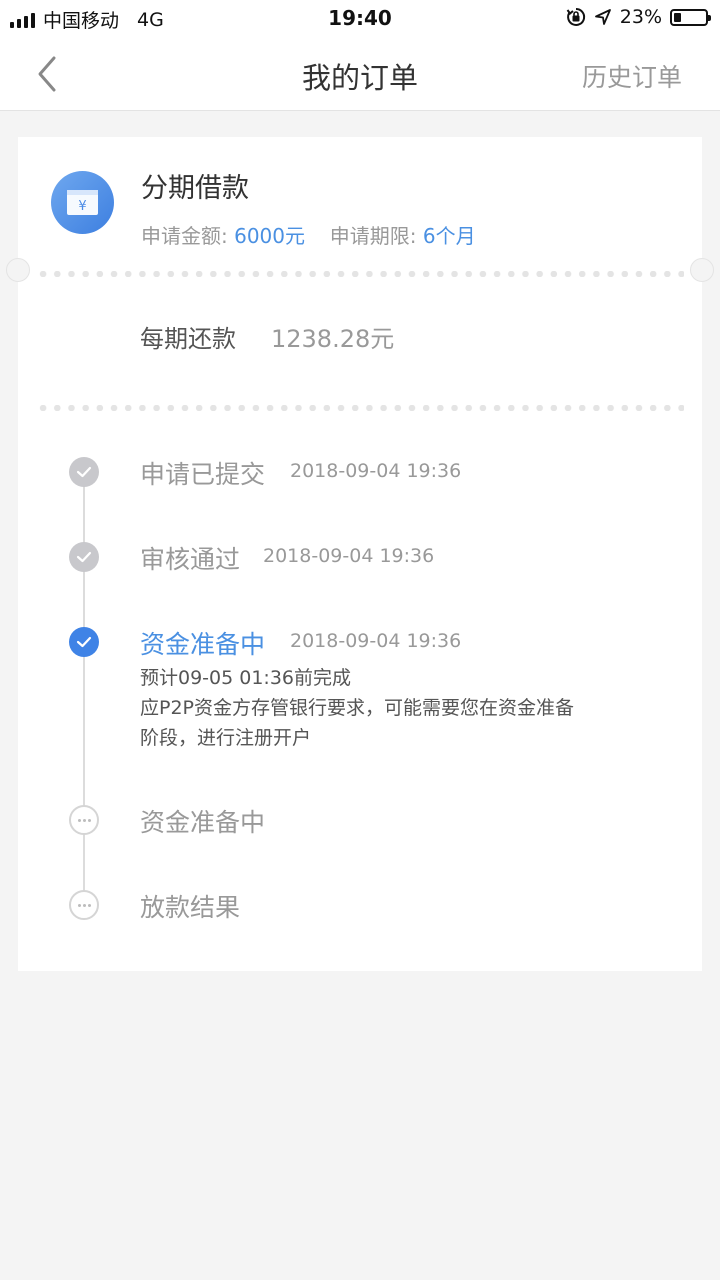 This screenshot has width=720, height=1280. I want to click on amount-value: 6000元, so click(270, 236).